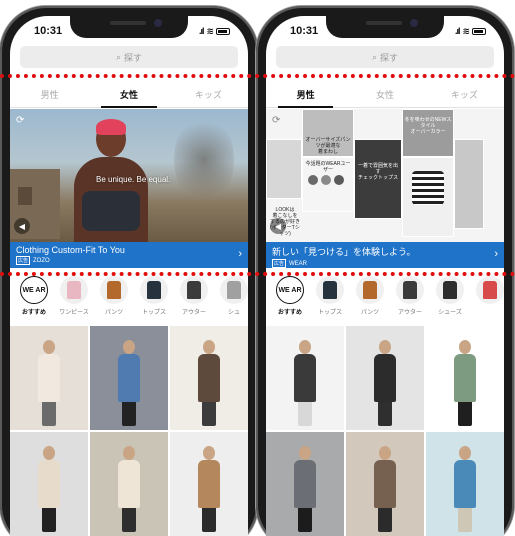  I want to click on notch, so click(385, 27).